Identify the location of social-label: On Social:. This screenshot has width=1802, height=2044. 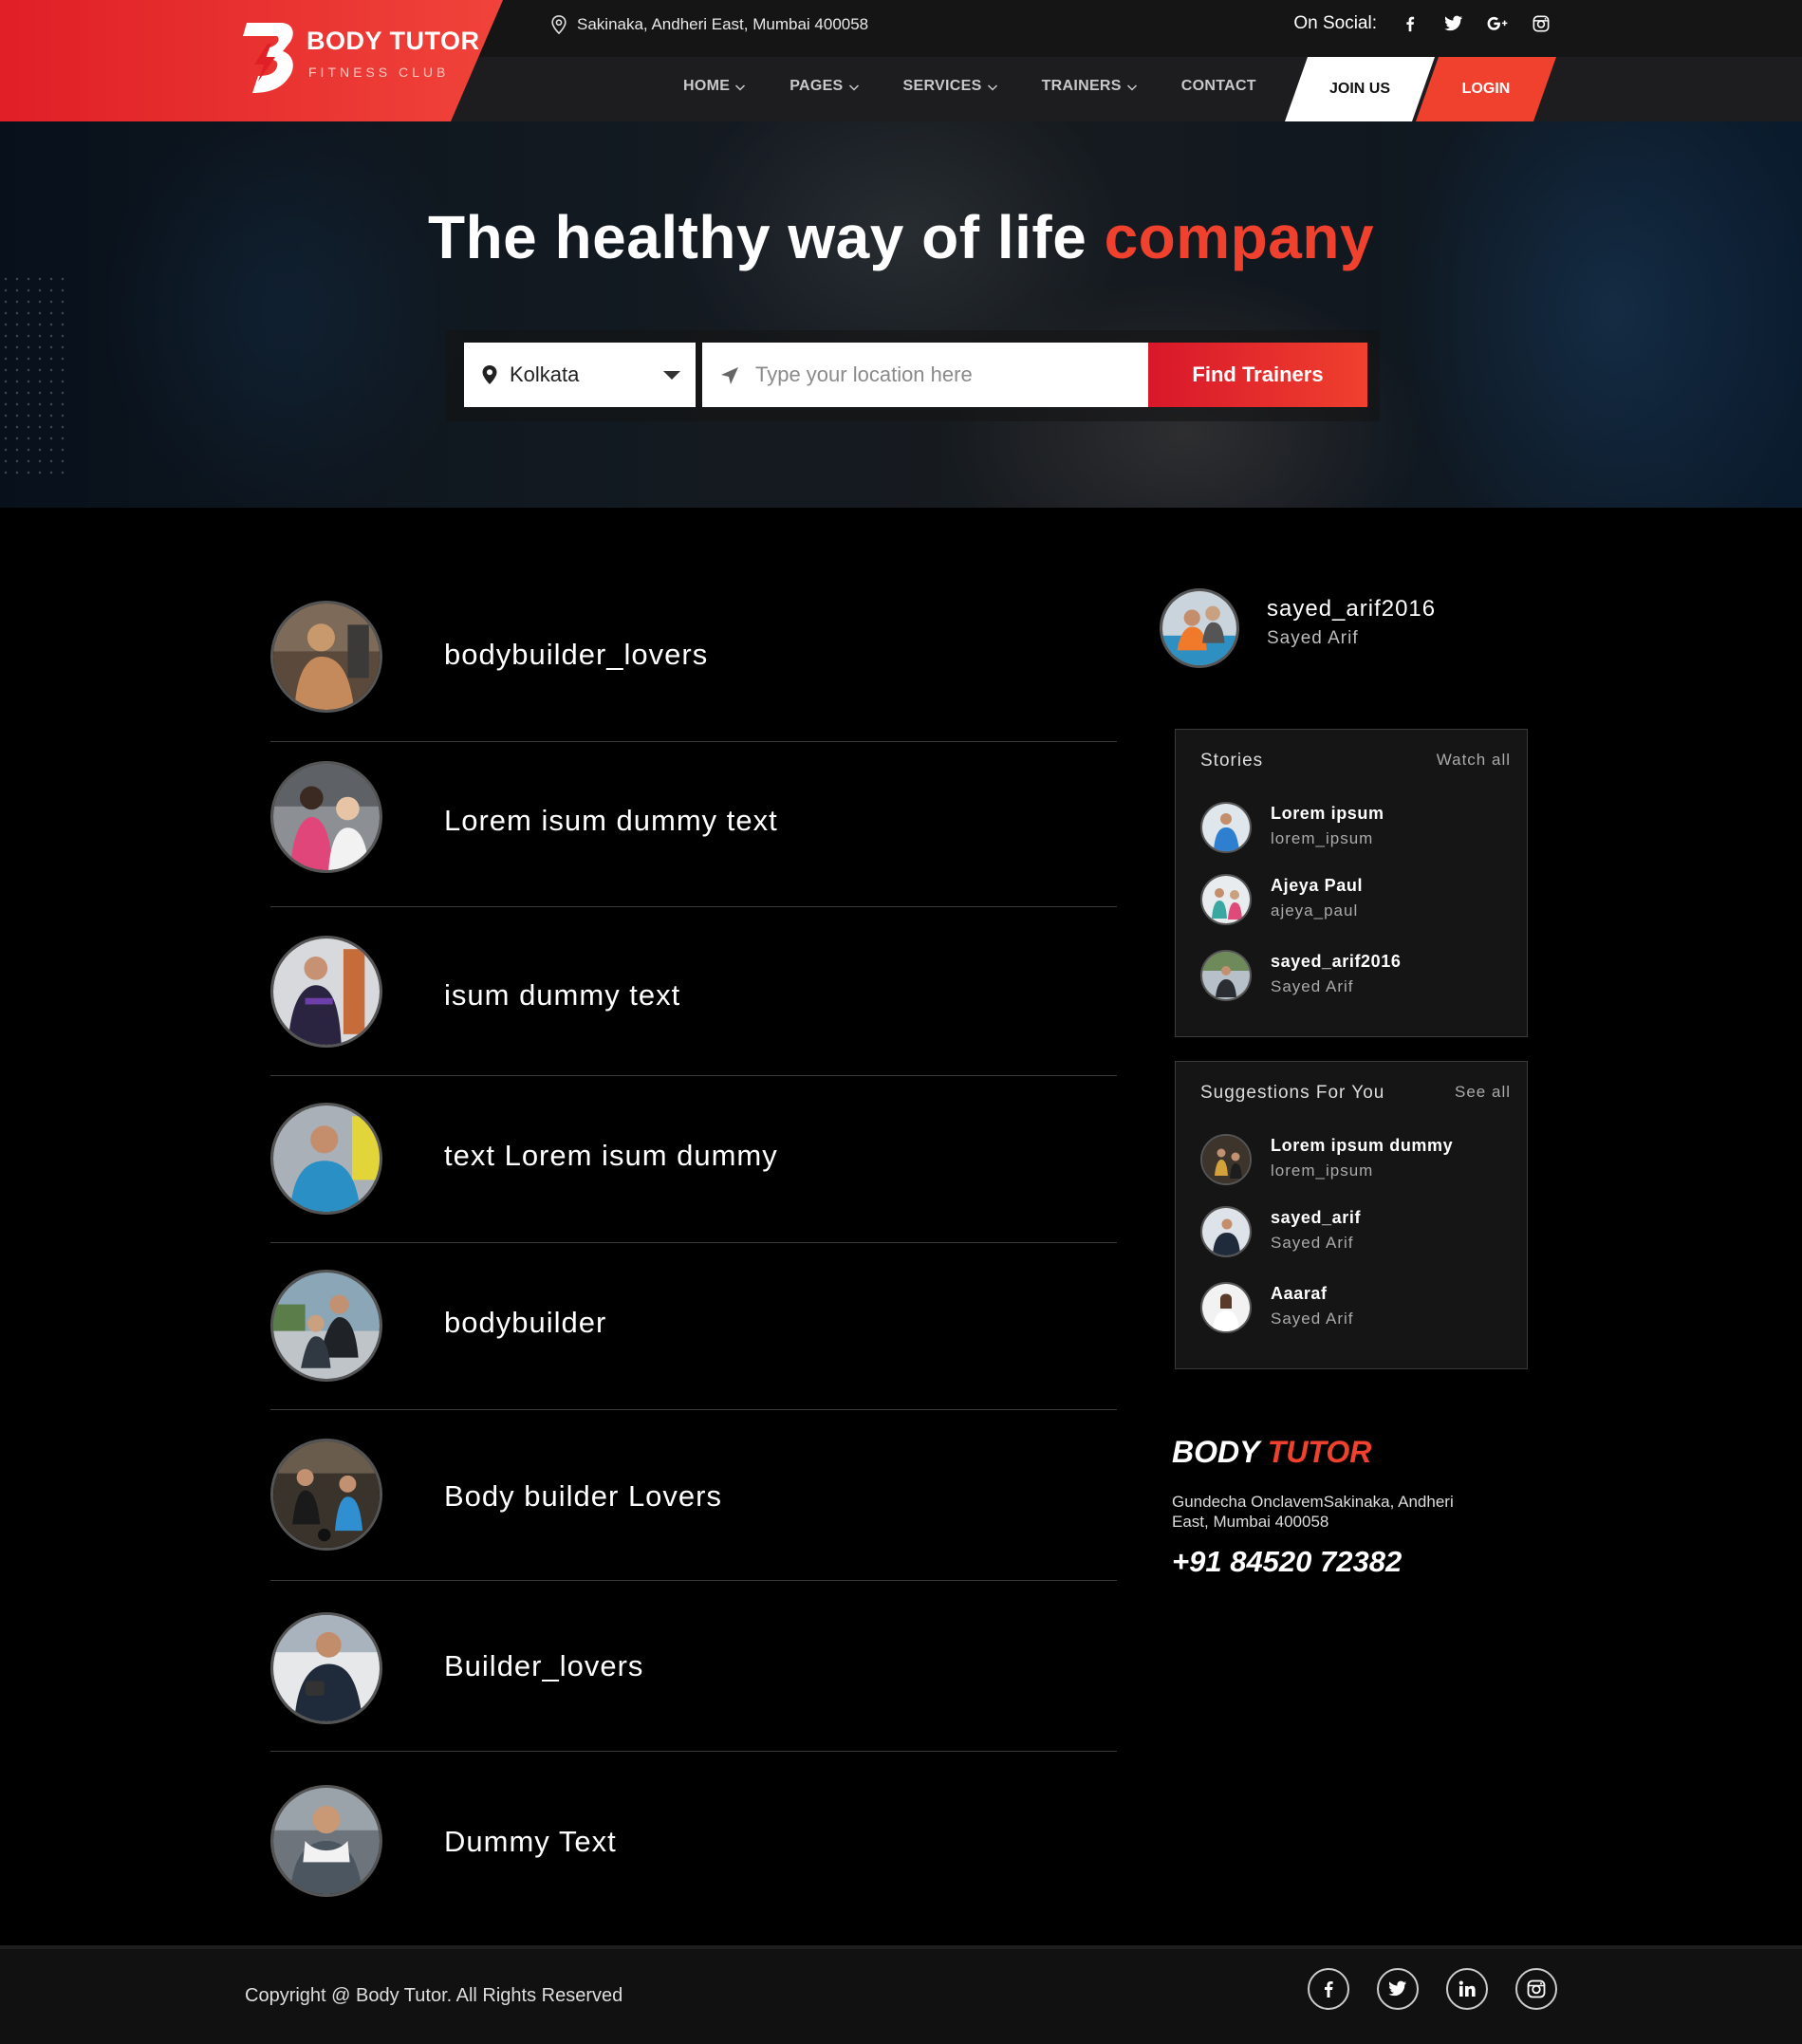
(1335, 23).